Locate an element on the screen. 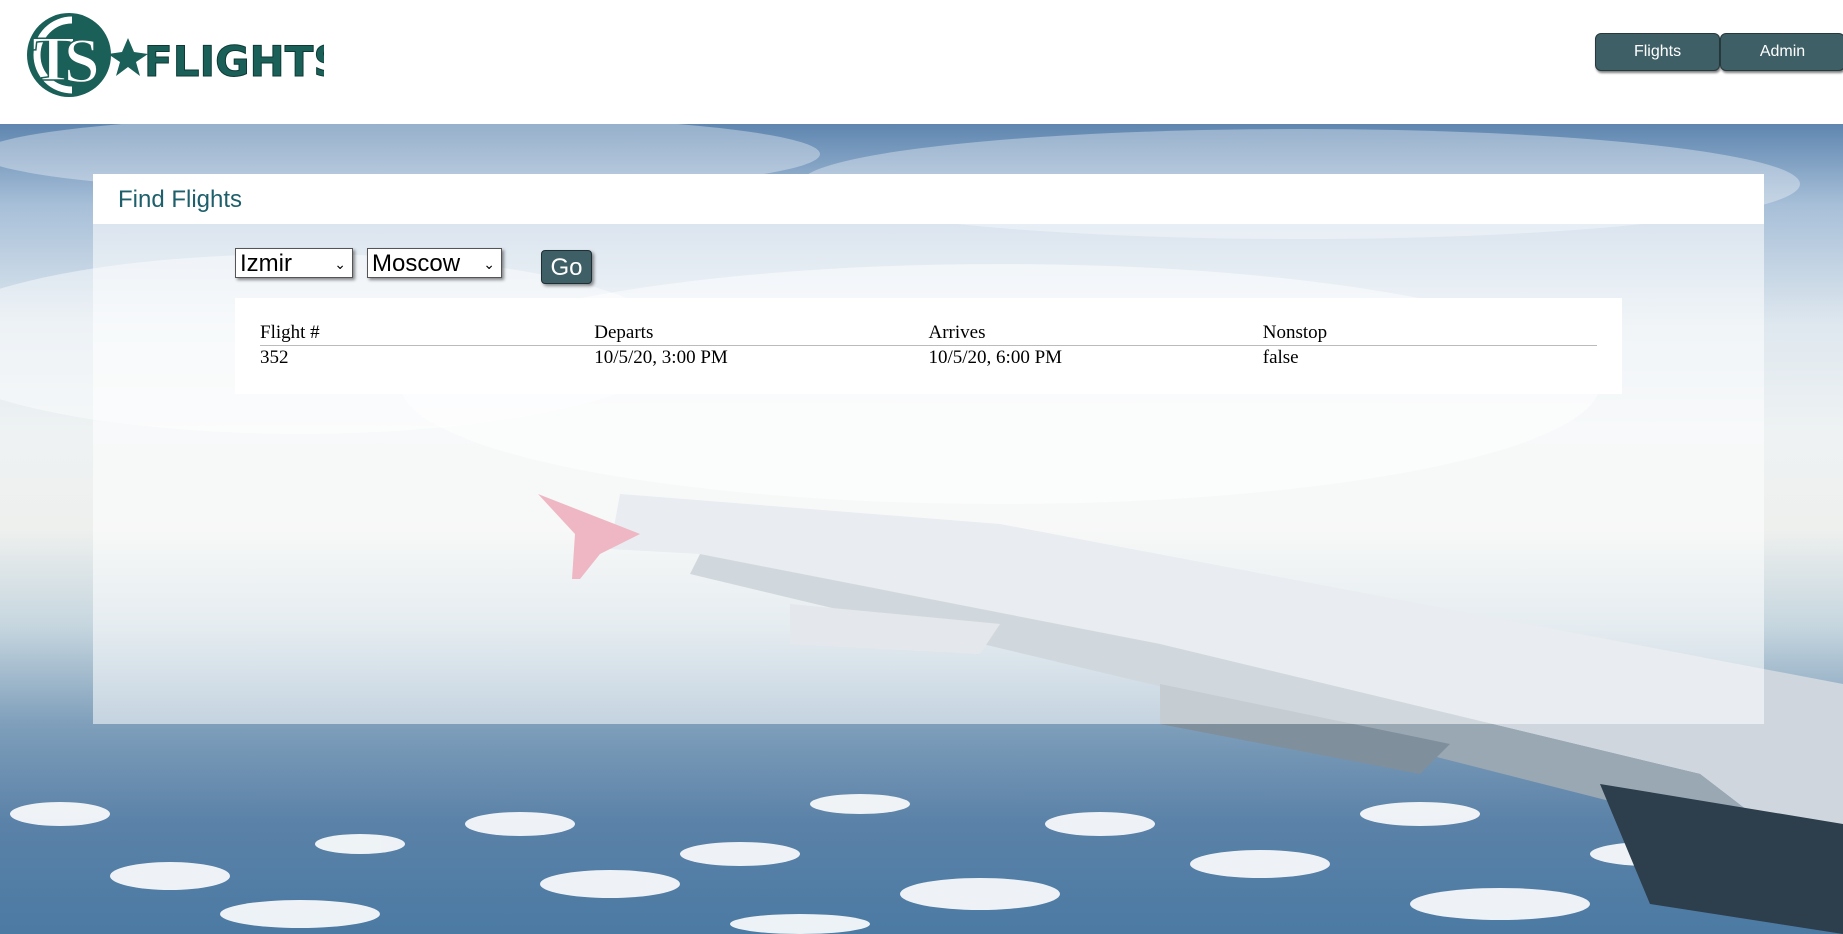 This screenshot has height=934, width=1843. page-title: Find Flights is located at coordinates (180, 199).